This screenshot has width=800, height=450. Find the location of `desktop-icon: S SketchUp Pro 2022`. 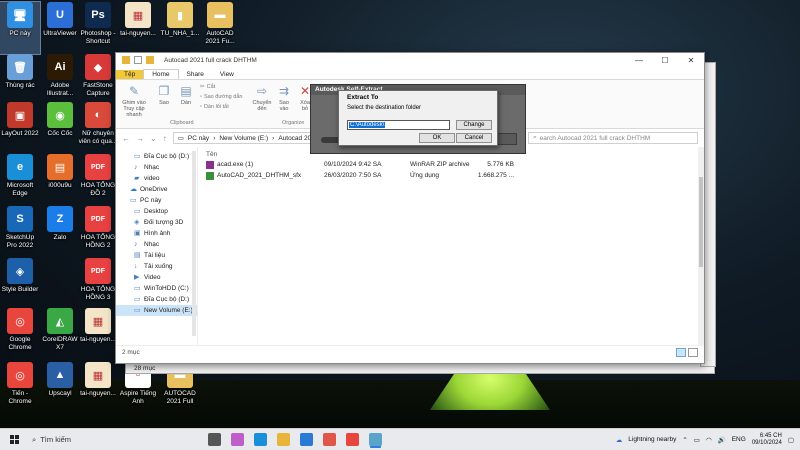

desktop-icon: S SketchUp Pro 2022 is located at coordinates (20, 232).